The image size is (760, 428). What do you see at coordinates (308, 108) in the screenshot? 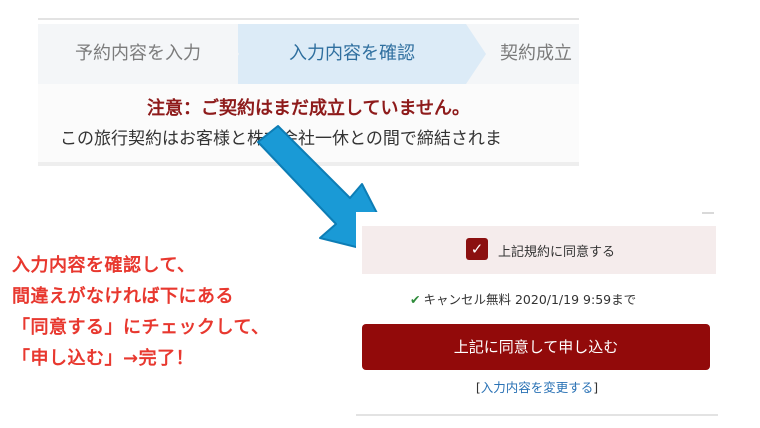
I see `notice-title: 注意：ご契約はまだ成立していません。` at bounding box center [308, 108].